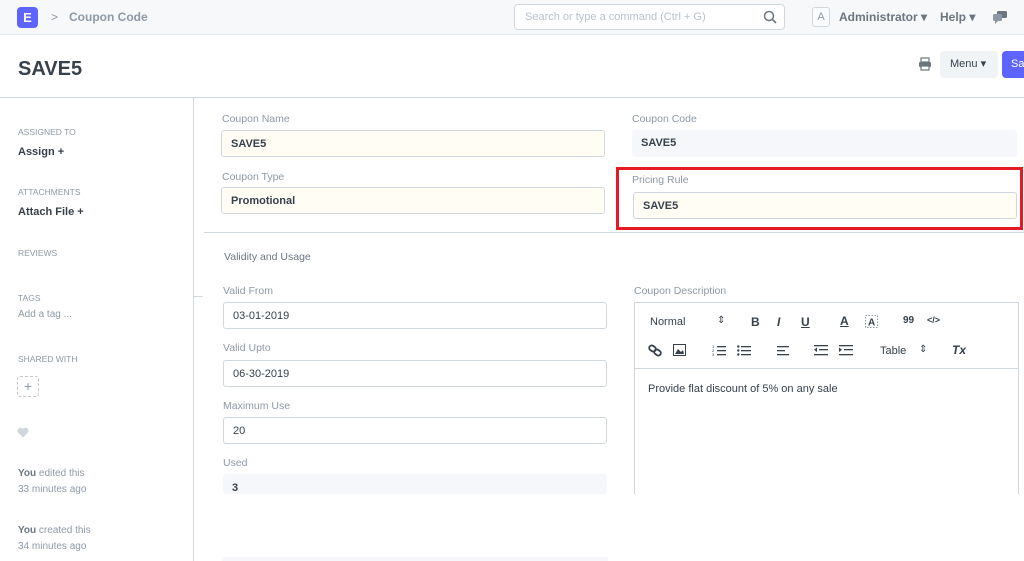  Describe the element at coordinates (253, 177) in the screenshot. I see `coupon-type-label: Coupon Type` at that location.